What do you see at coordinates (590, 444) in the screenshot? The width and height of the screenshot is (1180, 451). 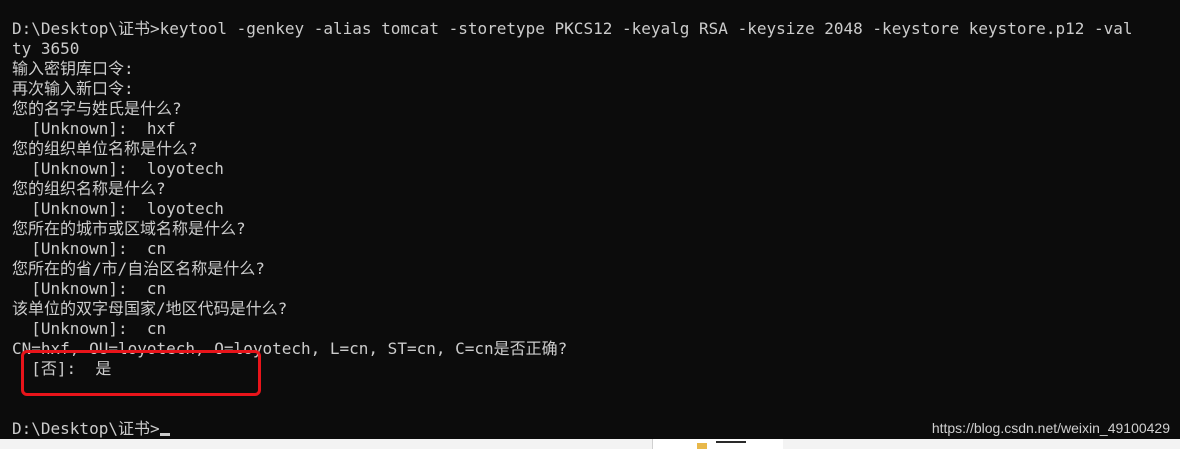 I see `background-desktop` at bounding box center [590, 444].